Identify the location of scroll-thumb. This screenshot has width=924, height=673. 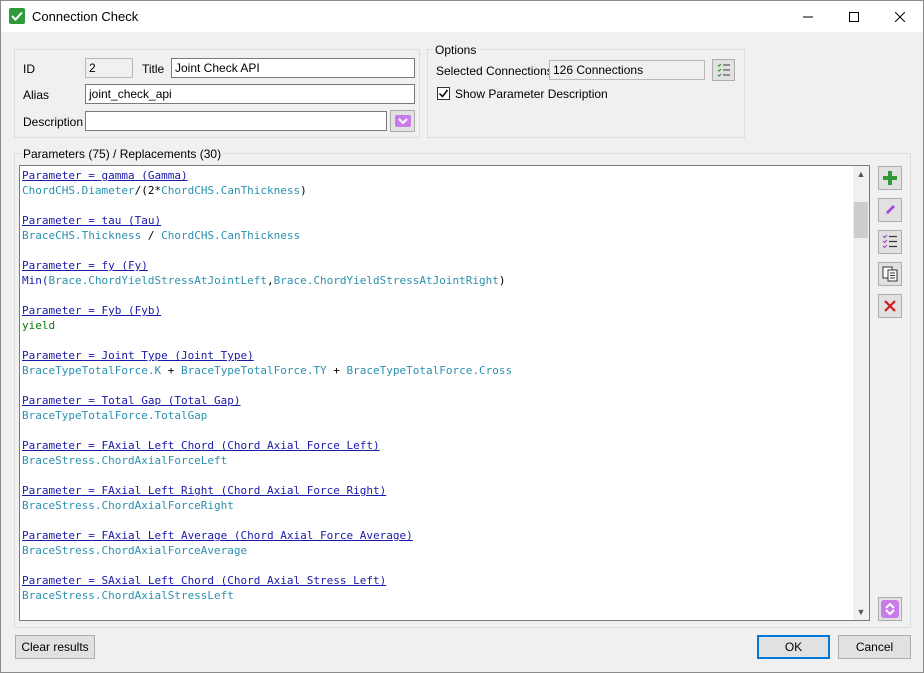
(861, 220).